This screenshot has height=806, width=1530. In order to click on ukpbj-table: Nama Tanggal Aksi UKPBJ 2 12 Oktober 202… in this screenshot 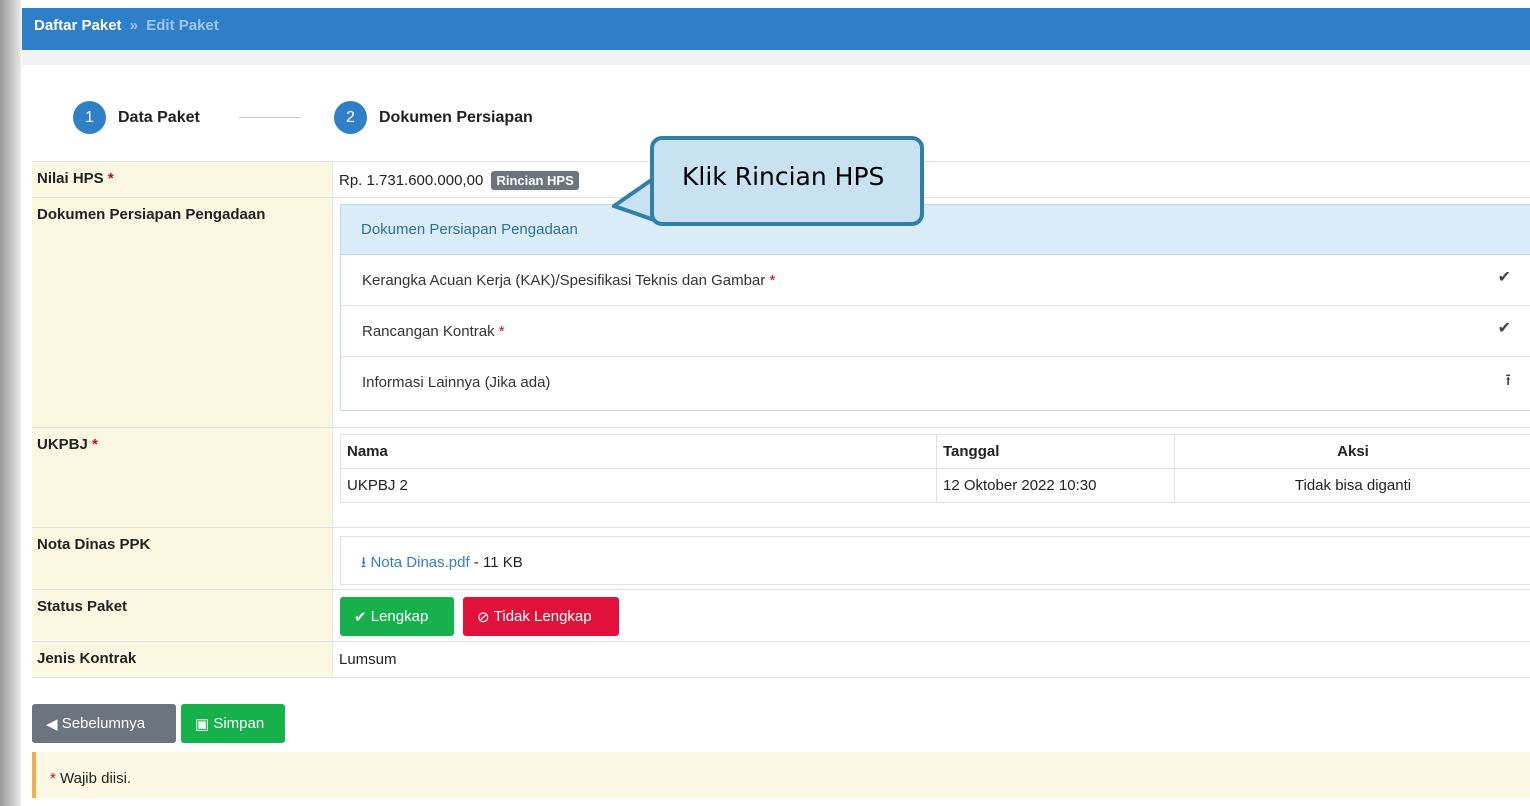, I will do `click(935, 468)`.